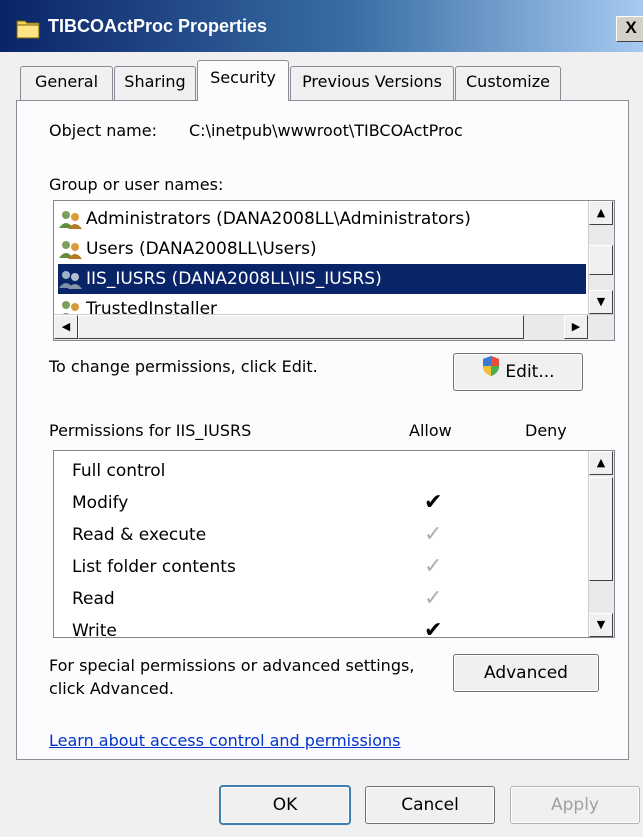 Image resolution: width=643 pixels, height=837 pixels. I want to click on user-name: Users (DANA2008LL\Users), so click(201, 249).